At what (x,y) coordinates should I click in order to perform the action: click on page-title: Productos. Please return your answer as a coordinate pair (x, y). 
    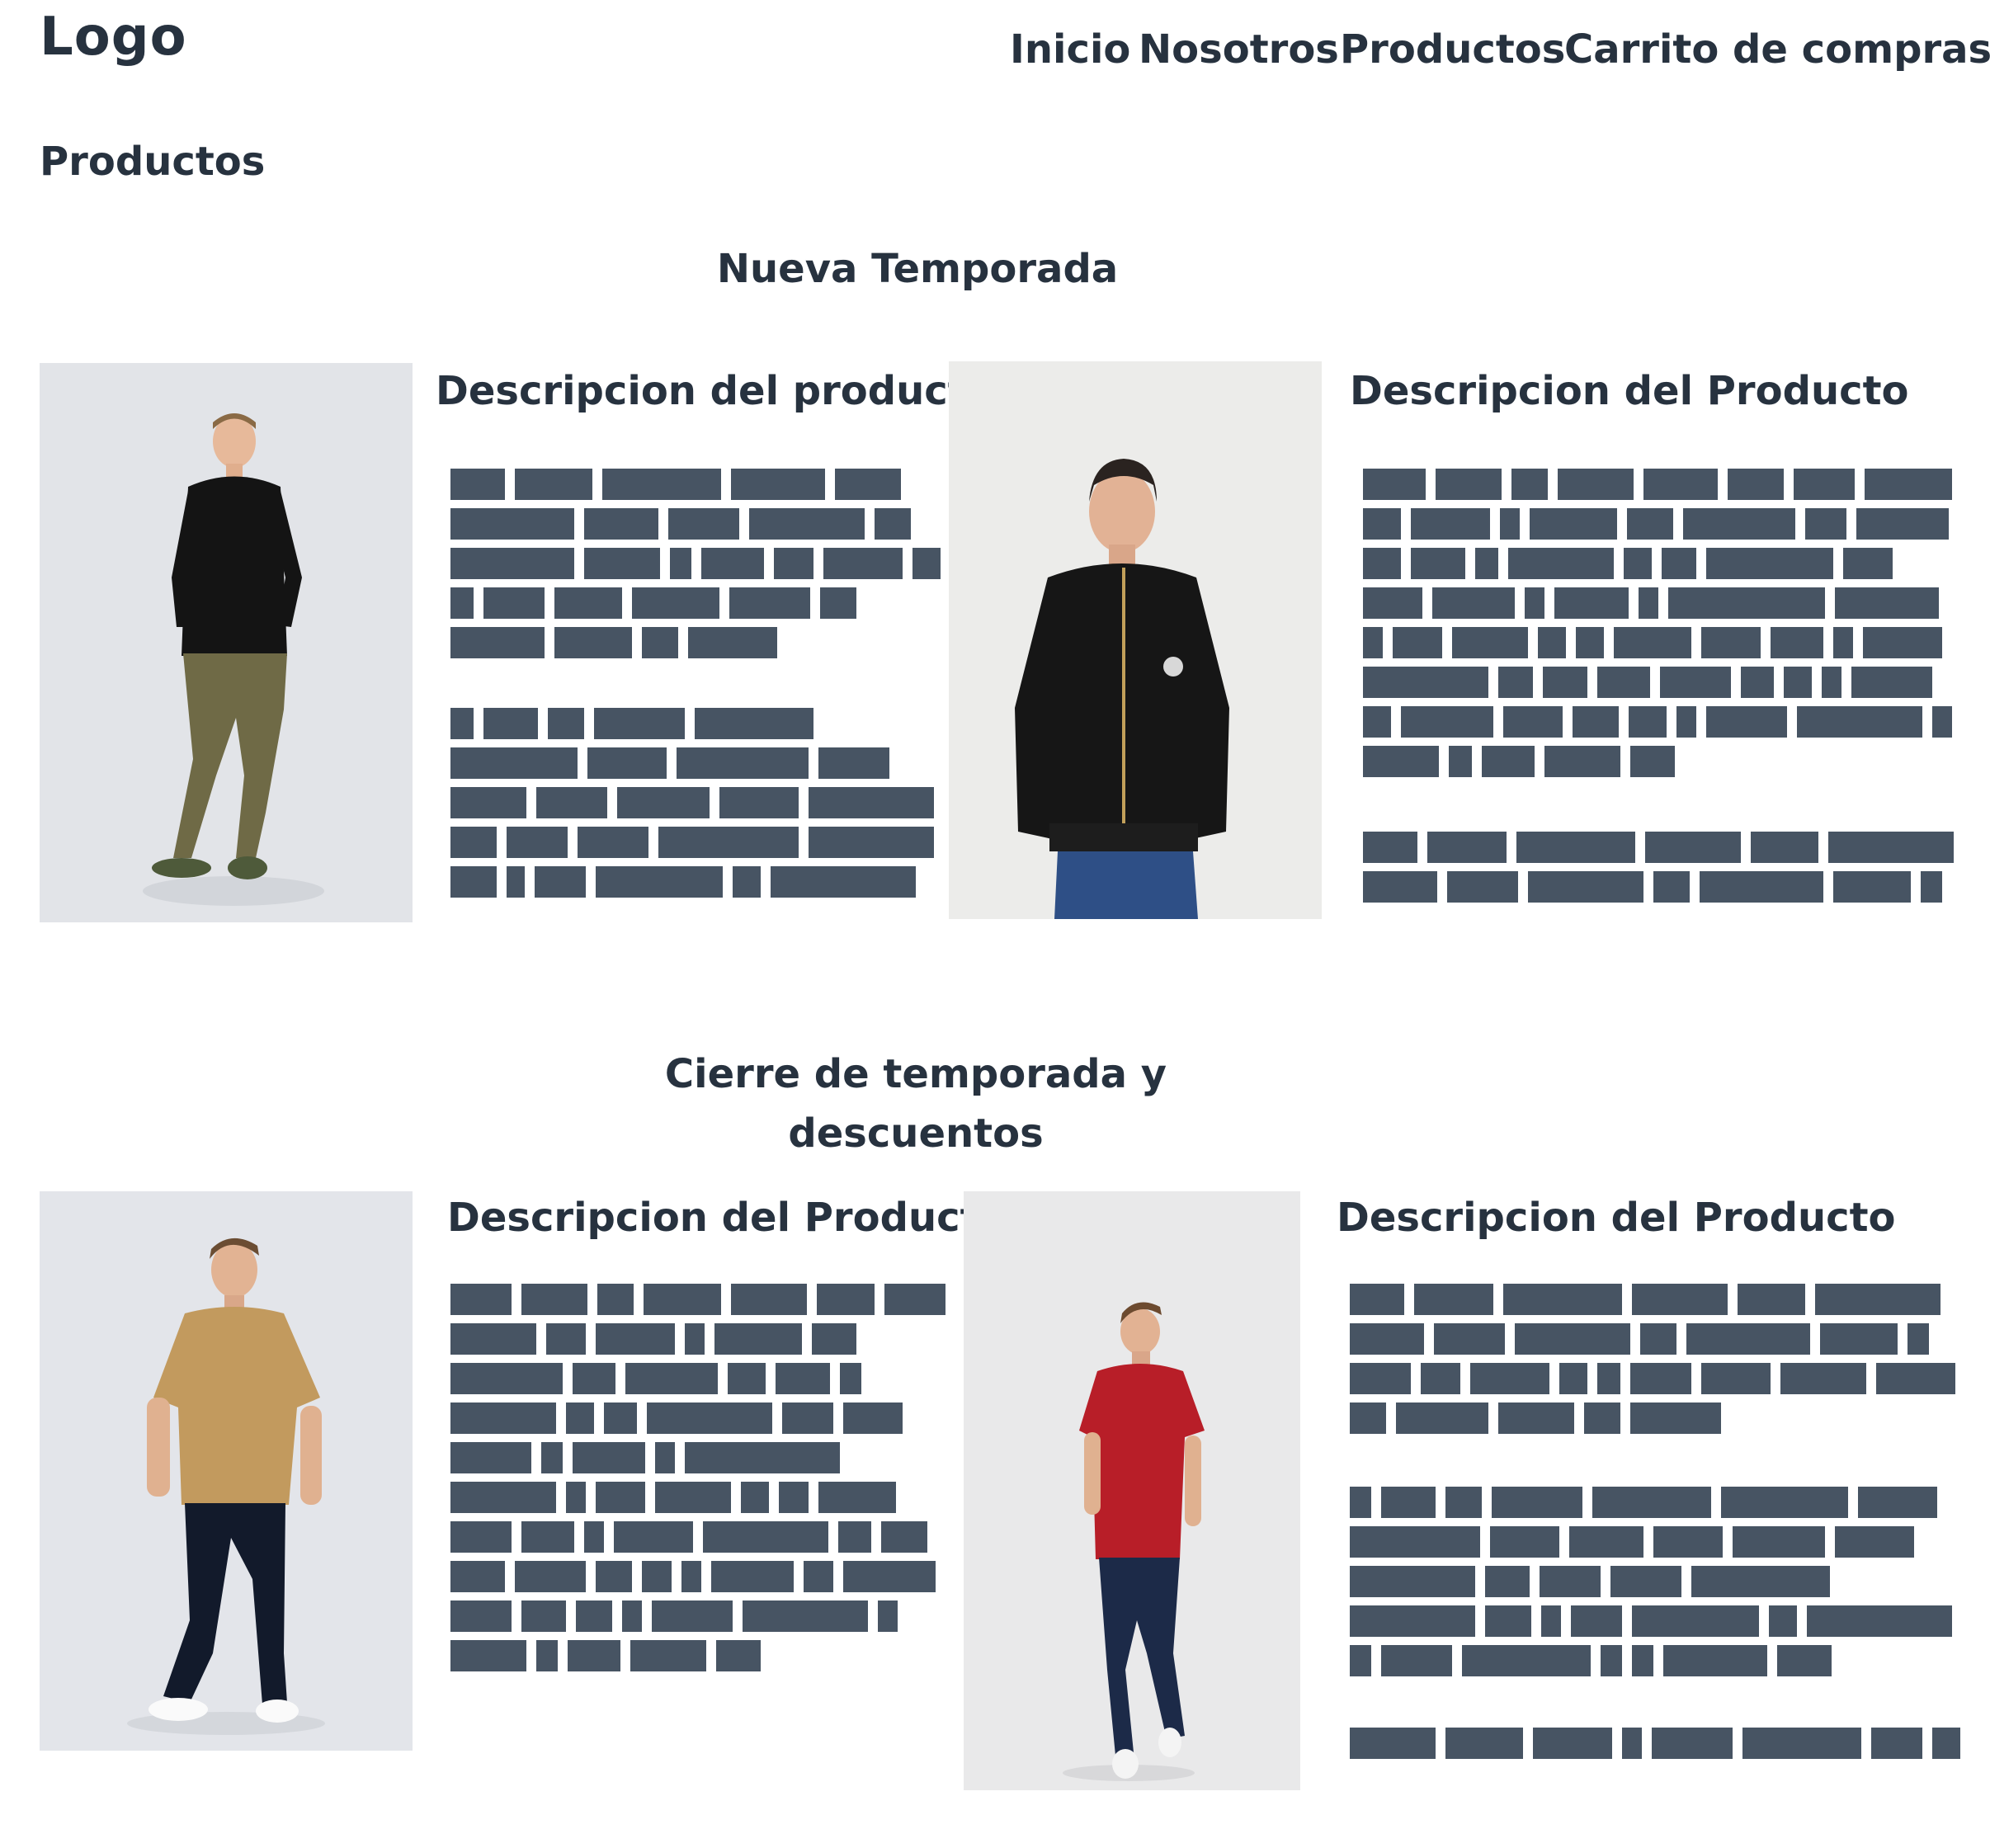
    Looking at the image, I should click on (153, 162).